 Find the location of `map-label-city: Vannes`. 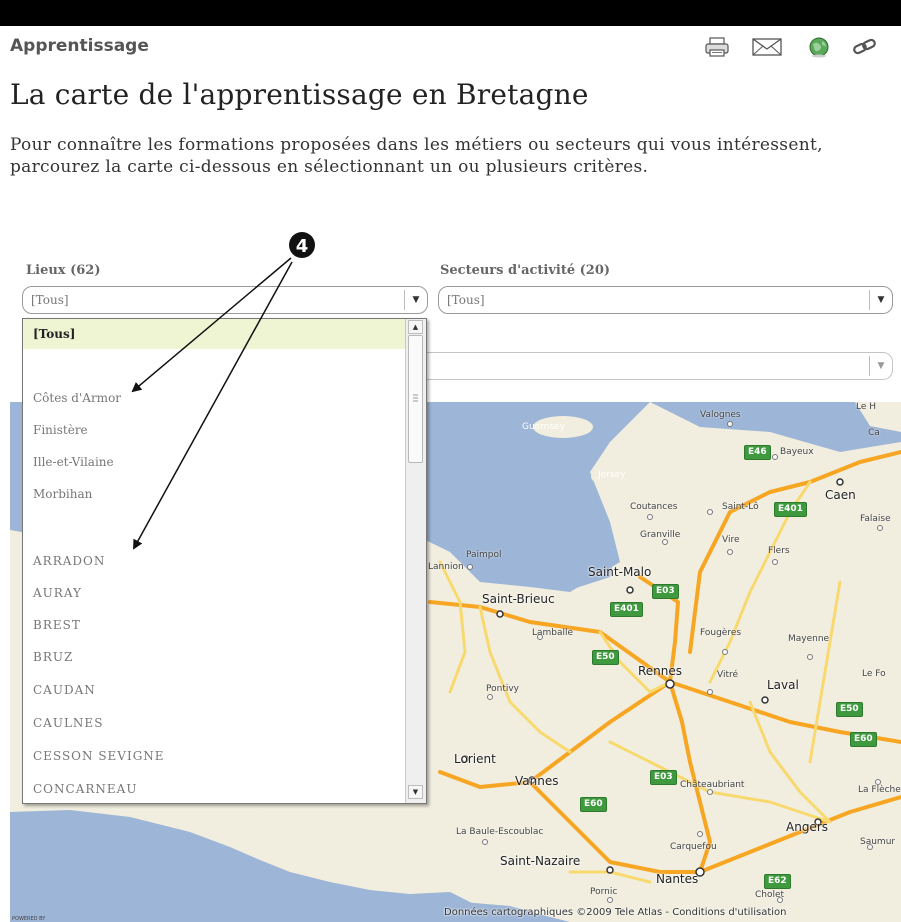

map-label-city: Vannes is located at coordinates (537, 781).